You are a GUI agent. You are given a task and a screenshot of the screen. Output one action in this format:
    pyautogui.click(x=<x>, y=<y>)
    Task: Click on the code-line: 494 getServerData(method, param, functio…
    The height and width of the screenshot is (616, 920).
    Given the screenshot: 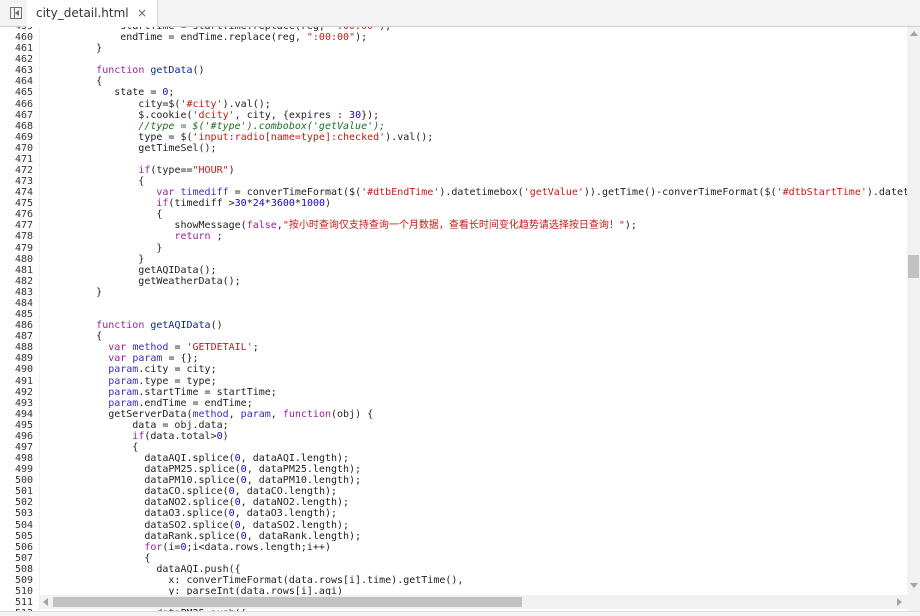 What is the action you would take?
    pyautogui.click(x=453, y=414)
    